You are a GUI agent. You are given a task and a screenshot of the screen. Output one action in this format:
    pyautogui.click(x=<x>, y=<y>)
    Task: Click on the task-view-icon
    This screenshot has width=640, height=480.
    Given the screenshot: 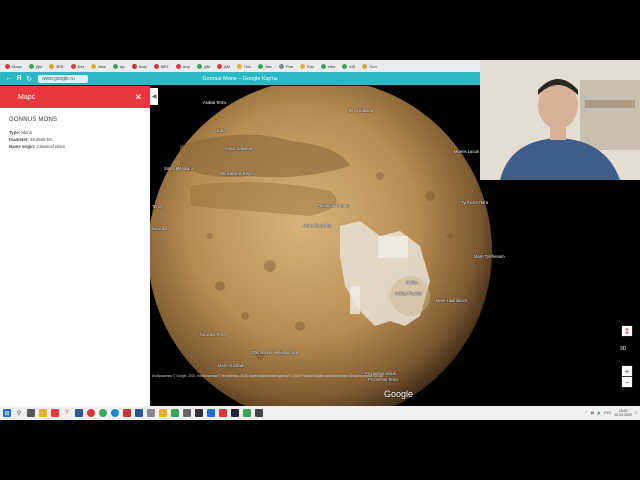 What is the action you would take?
    pyautogui.click(x=31, y=413)
    